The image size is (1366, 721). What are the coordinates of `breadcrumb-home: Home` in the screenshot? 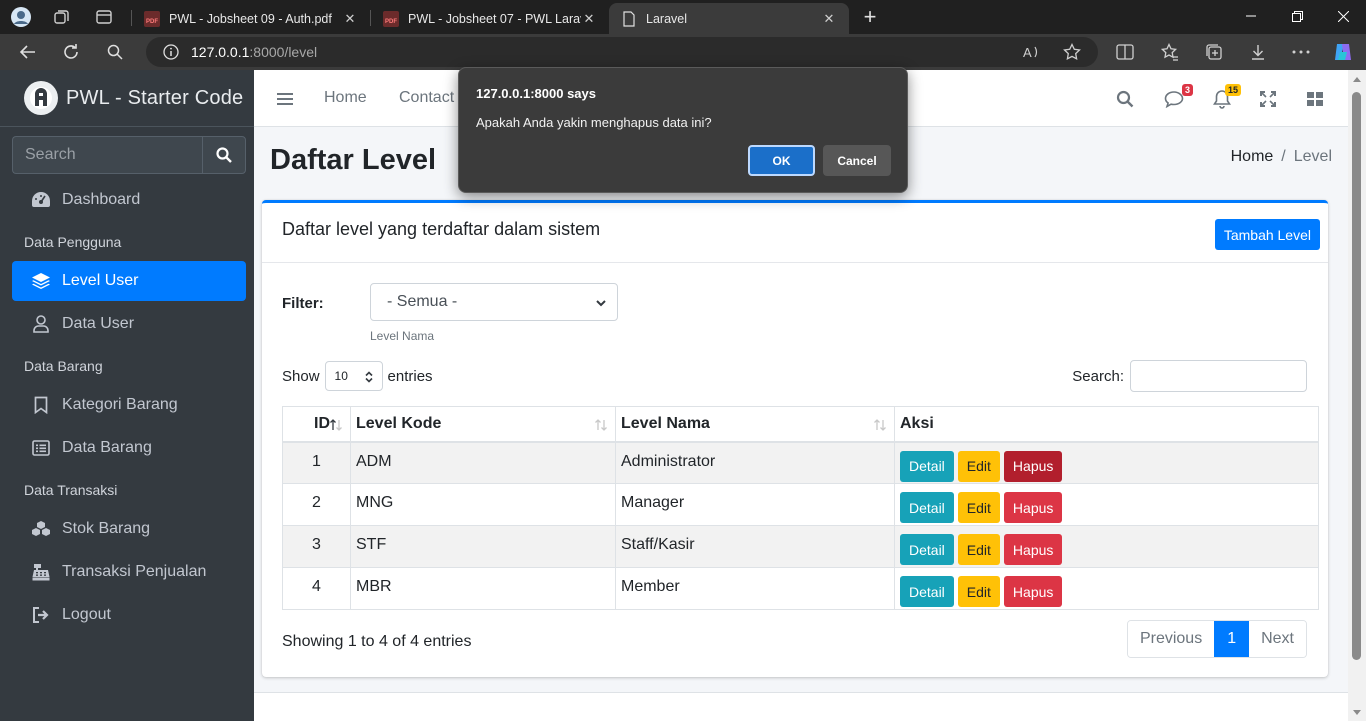 It's located at (1252, 156).